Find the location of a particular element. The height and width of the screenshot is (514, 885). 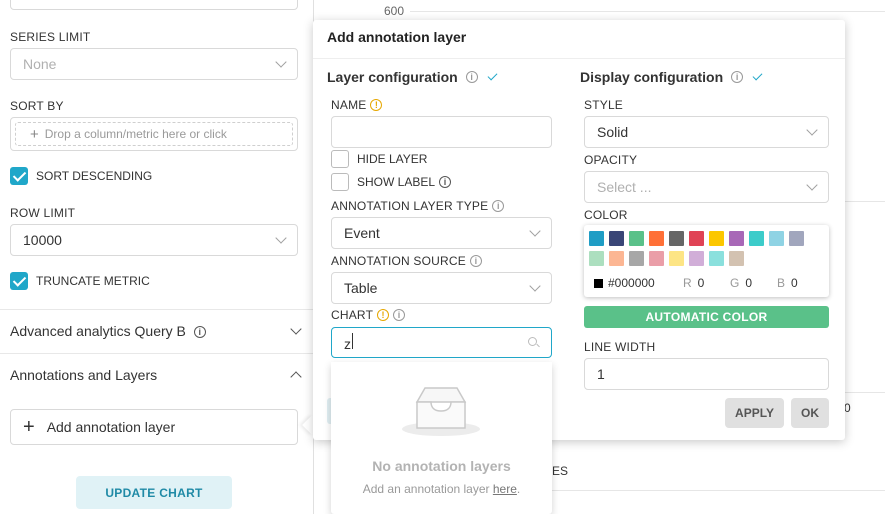

sort-descending-checkbox: SORT DESCENDING is located at coordinates (81, 176).